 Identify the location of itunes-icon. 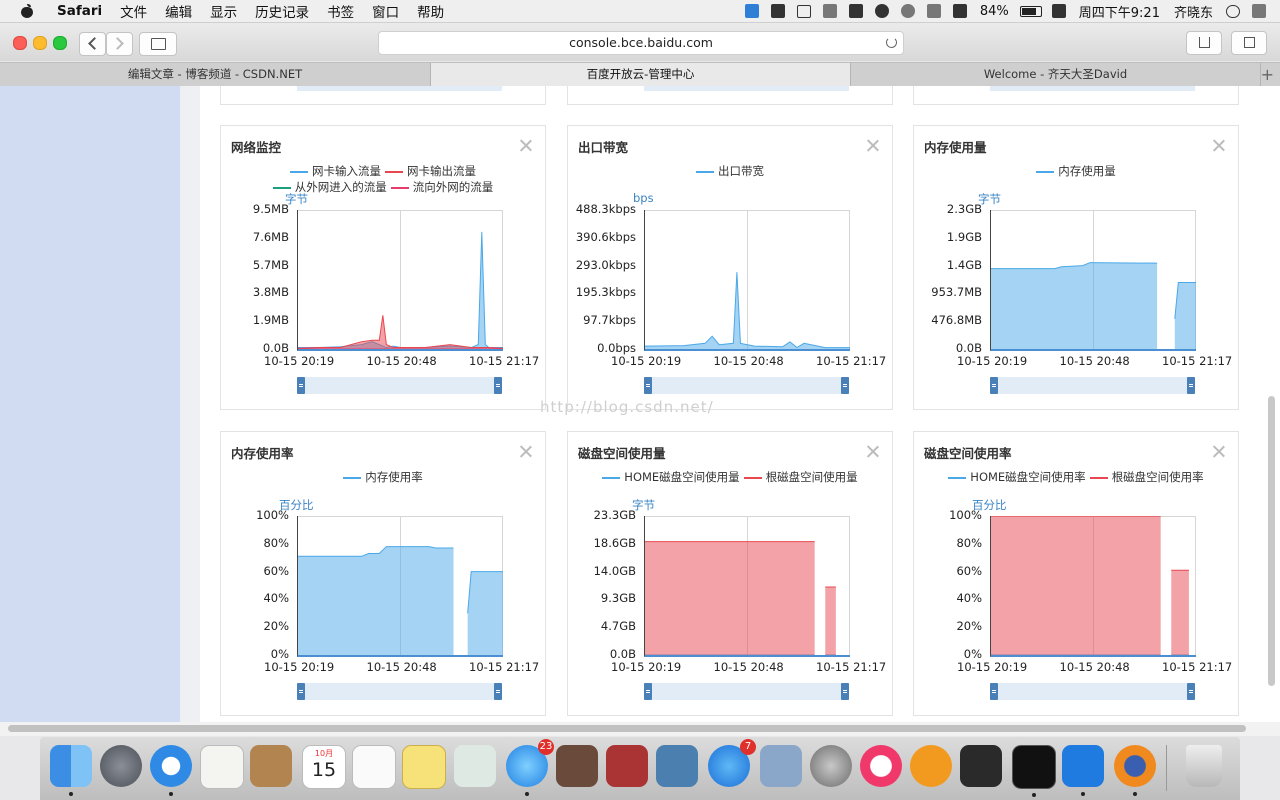
(881, 766).